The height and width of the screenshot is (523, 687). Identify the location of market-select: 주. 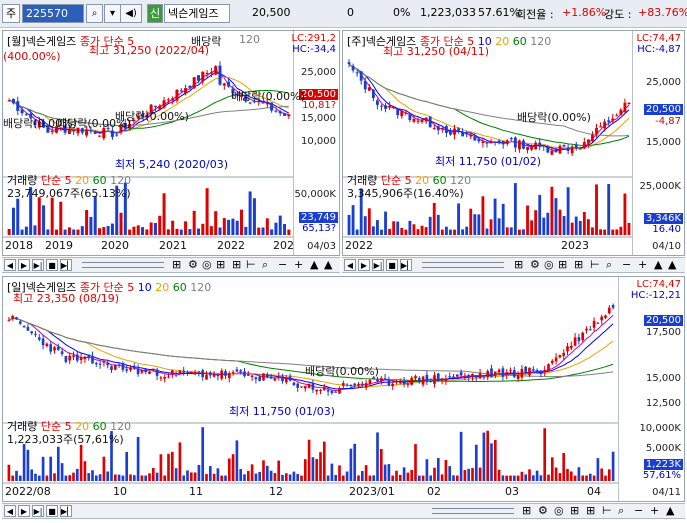
(11, 13).